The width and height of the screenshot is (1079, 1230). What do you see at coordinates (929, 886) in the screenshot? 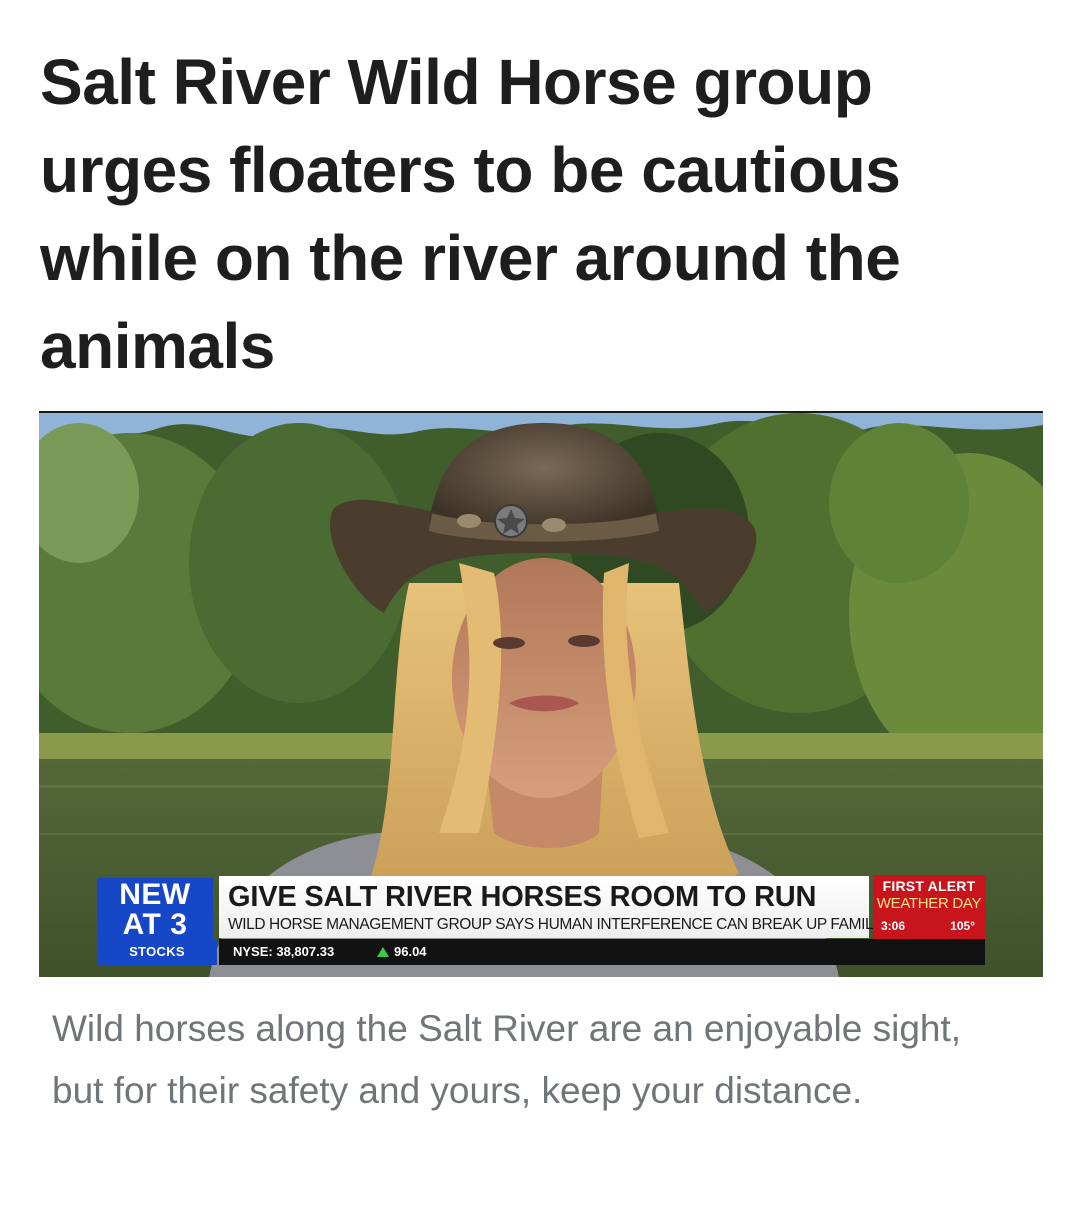
I see `first-alert-label: FIRST ALERT` at bounding box center [929, 886].